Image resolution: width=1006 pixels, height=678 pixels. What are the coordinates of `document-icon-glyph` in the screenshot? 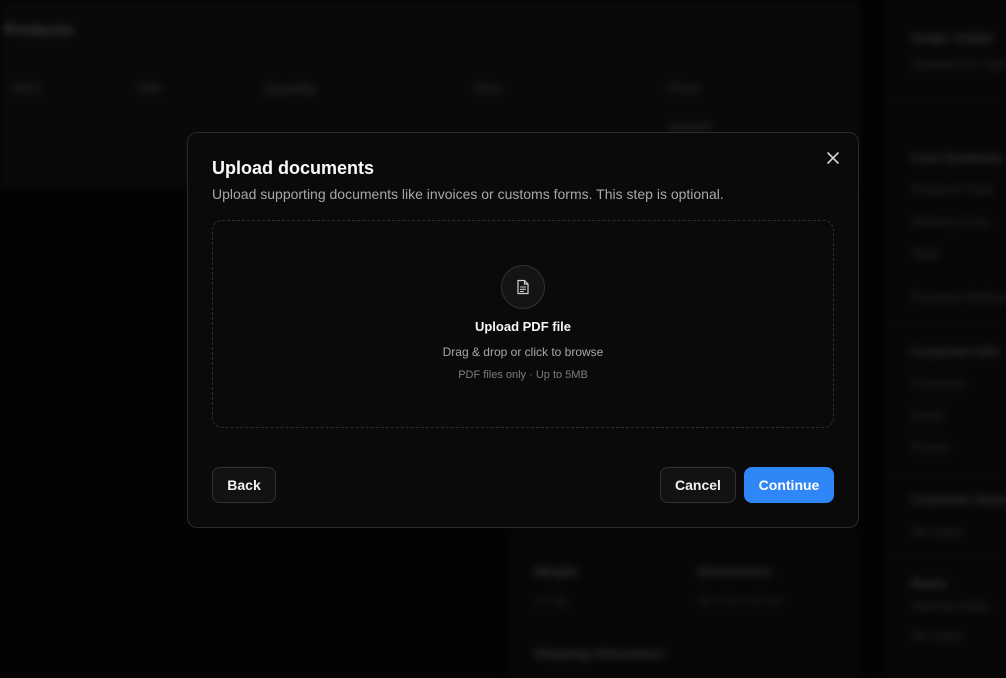 It's located at (523, 287).